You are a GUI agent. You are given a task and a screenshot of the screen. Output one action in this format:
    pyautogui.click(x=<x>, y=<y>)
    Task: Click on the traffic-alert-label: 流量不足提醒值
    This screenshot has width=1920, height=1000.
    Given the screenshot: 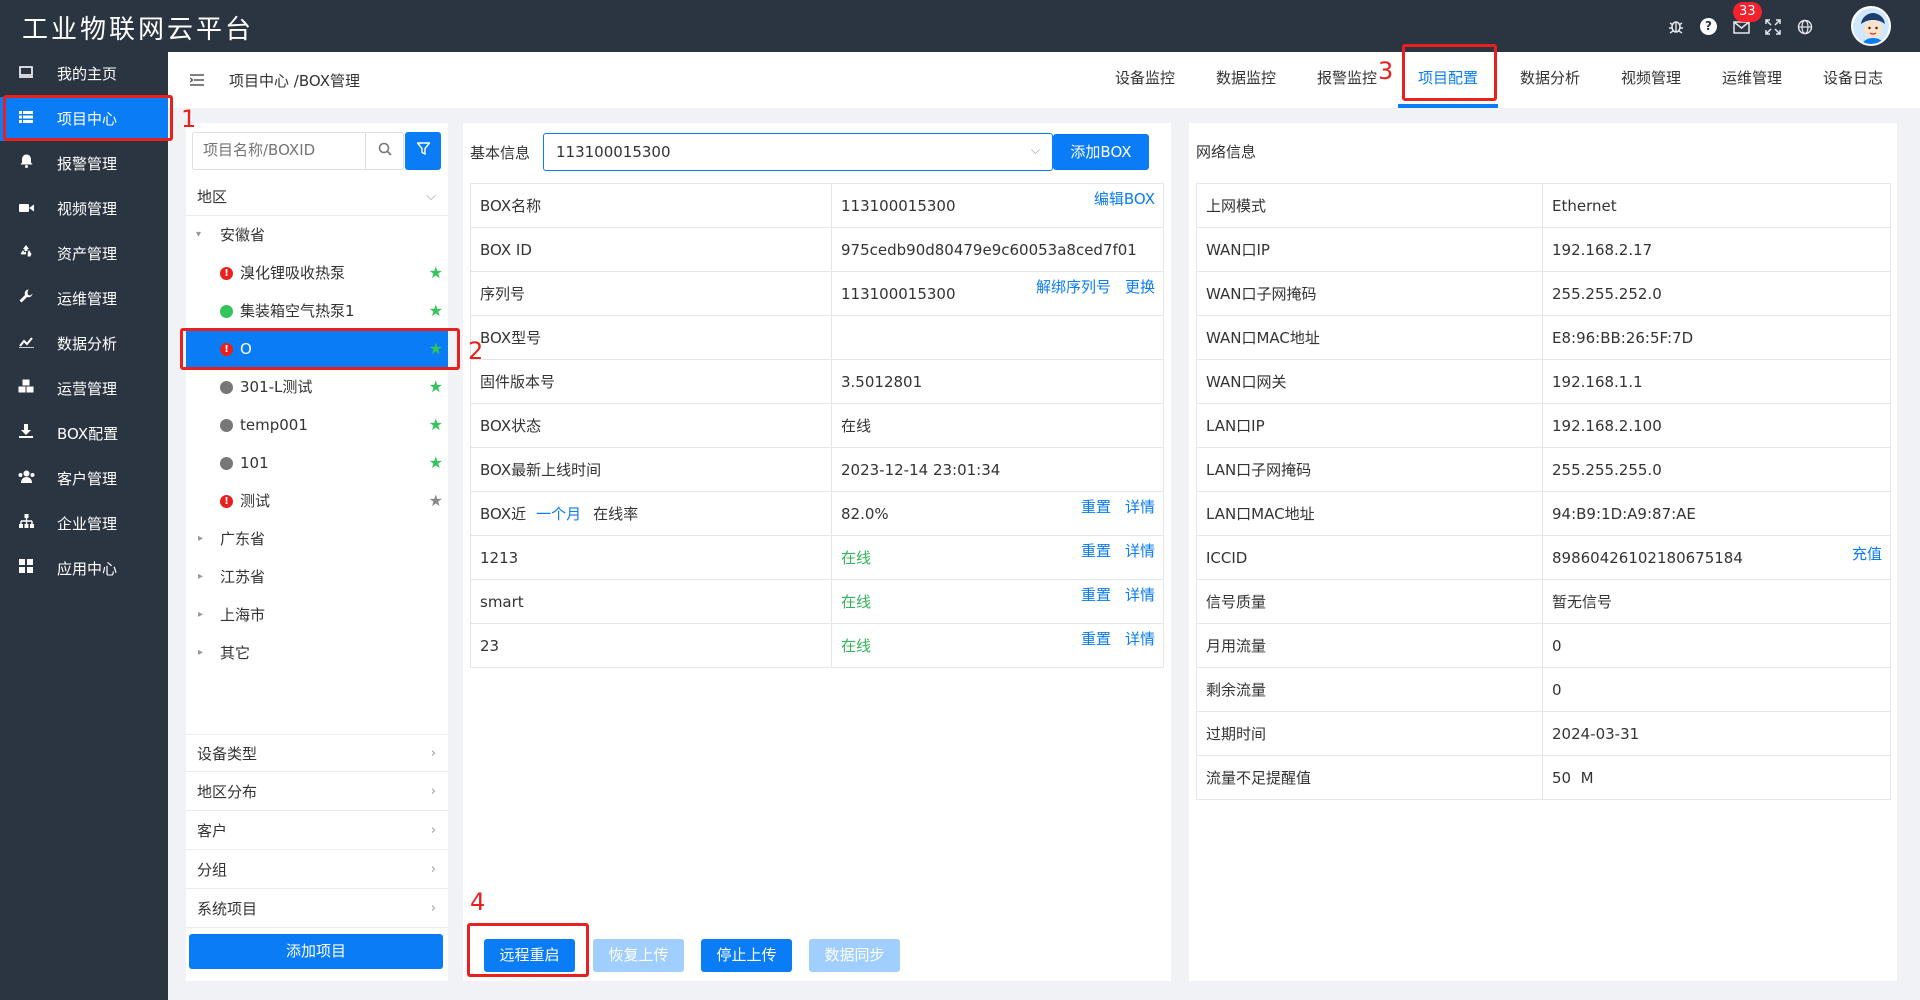 What is the action you would take?
    pyautogui.click(x=1369, y=777)
    